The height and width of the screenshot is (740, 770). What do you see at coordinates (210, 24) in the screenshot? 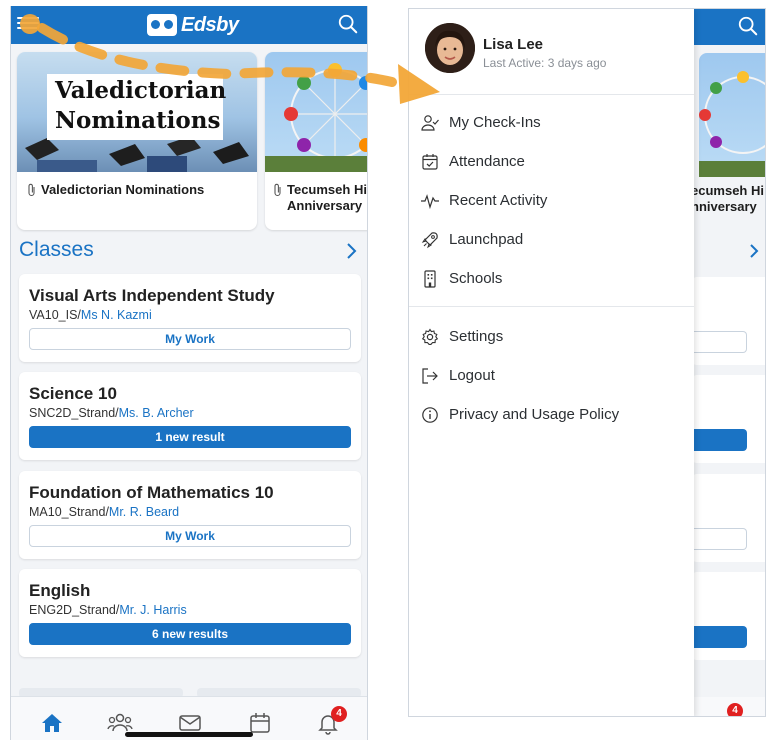
I see `app-name: Edsby` at bounding box center [210, 24].